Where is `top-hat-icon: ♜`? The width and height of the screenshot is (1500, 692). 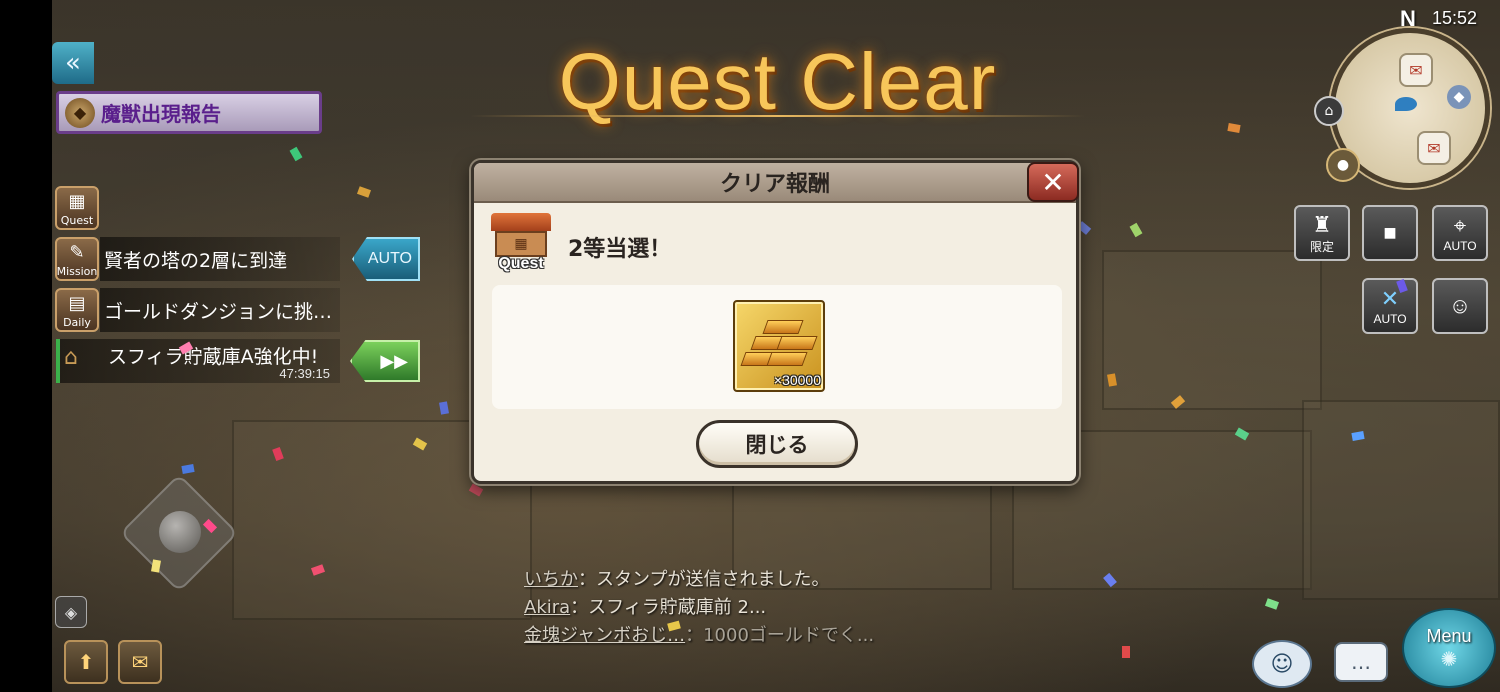
top-hat-icon: ♜ is located at coordinates (1322, 224).